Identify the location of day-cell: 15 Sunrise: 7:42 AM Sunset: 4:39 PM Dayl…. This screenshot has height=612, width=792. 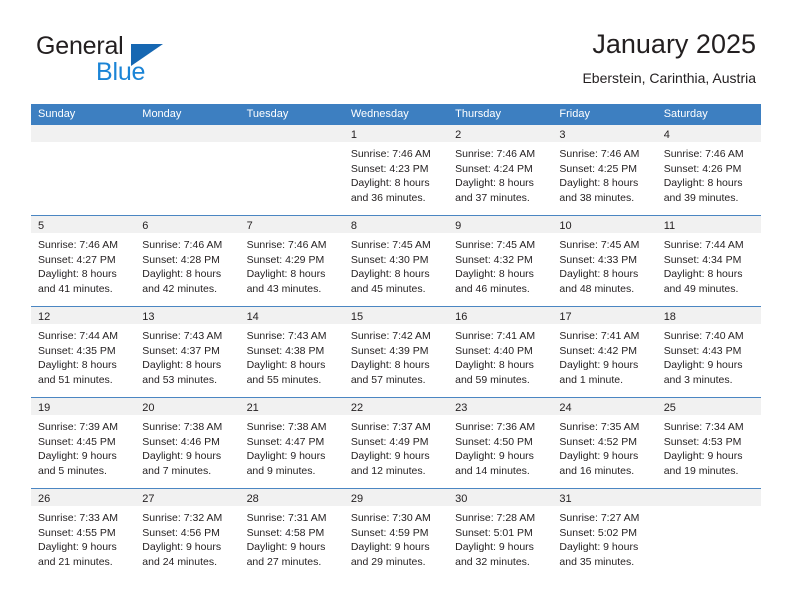
(396, 352).